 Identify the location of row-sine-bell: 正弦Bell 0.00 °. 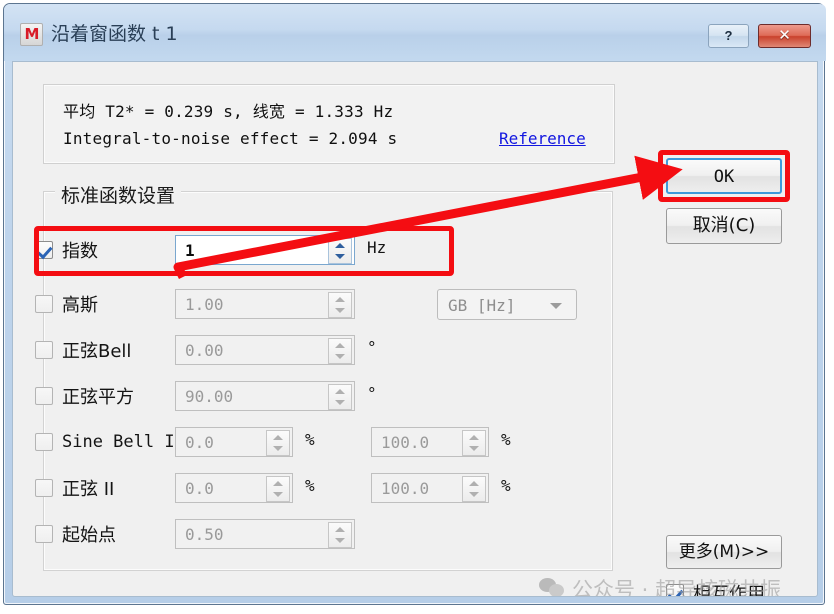
(298, 350).